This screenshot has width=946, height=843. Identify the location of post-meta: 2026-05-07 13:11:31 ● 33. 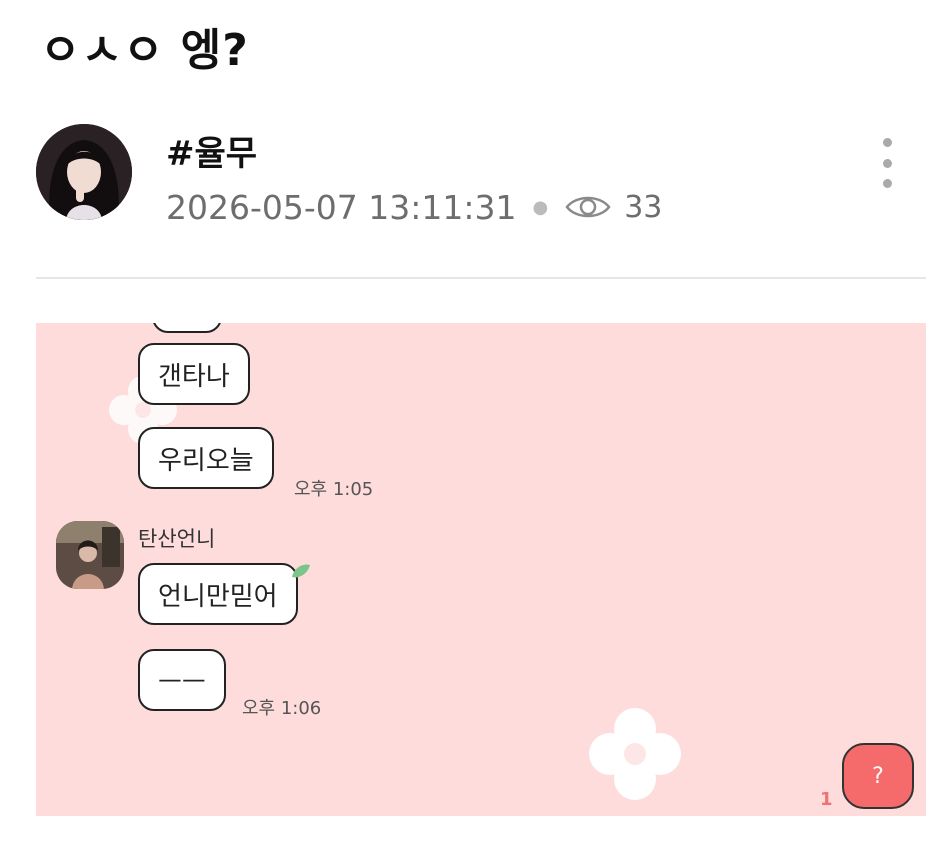
(414, 207).